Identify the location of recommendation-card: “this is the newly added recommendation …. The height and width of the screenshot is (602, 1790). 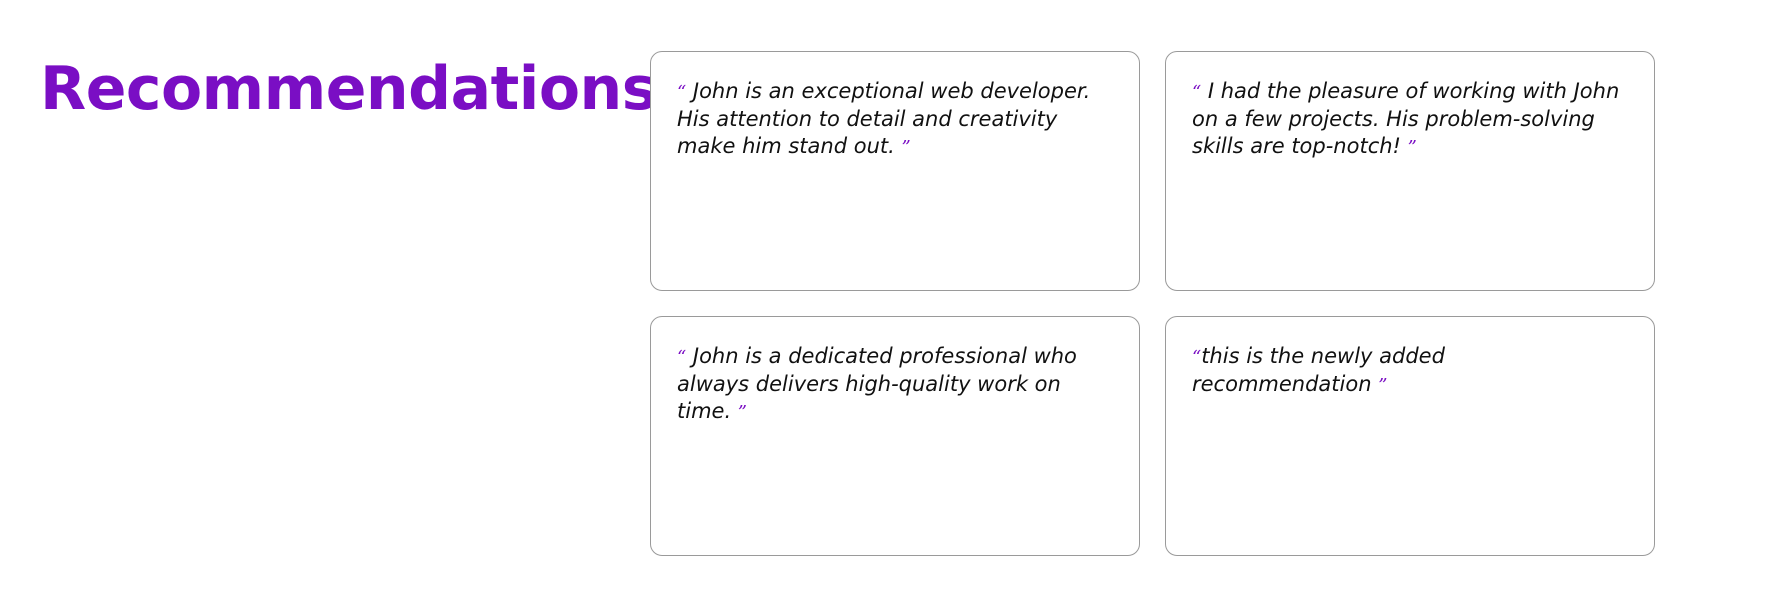
(1410, 436).